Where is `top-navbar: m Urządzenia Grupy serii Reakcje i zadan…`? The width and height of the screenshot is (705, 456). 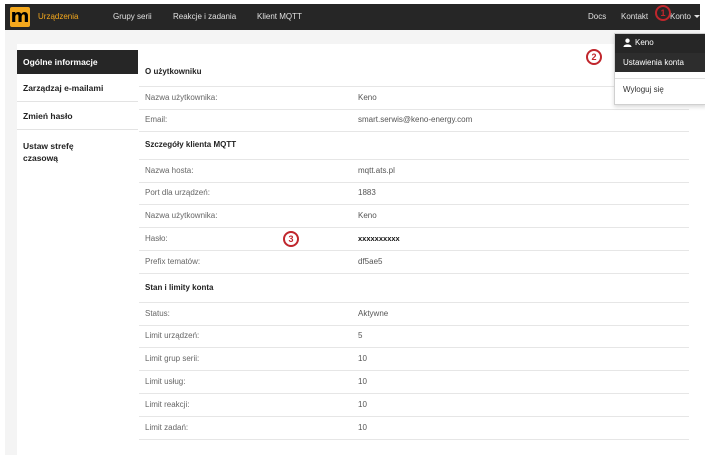
top-navbar: m Urządzenia Grupy serii Reakcje i zadan… is located at coordinates (352, 17).